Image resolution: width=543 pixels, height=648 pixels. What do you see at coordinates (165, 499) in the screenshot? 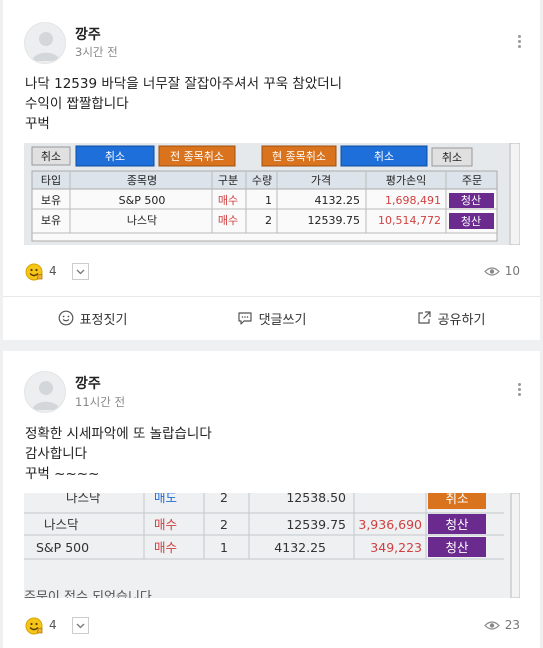
I see `row0-side: 매도` at bounding box center [165, 499].